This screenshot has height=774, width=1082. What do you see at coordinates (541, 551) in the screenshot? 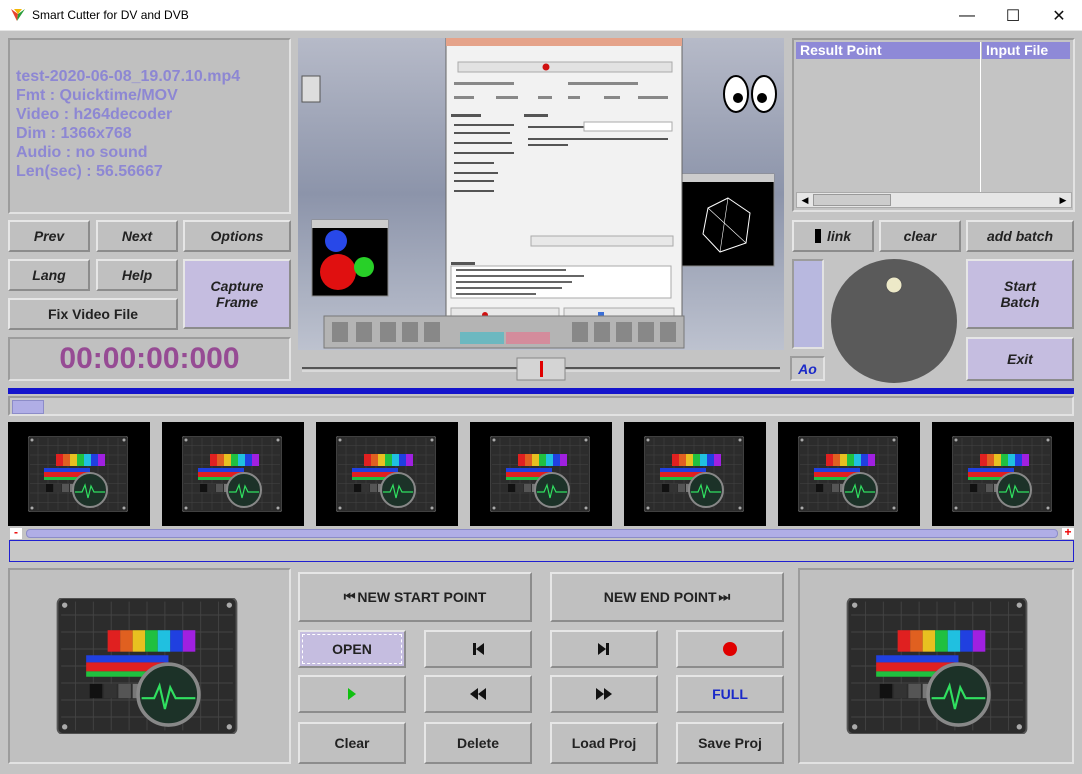
I see `status-text-field` at bounding box center [541, 551].